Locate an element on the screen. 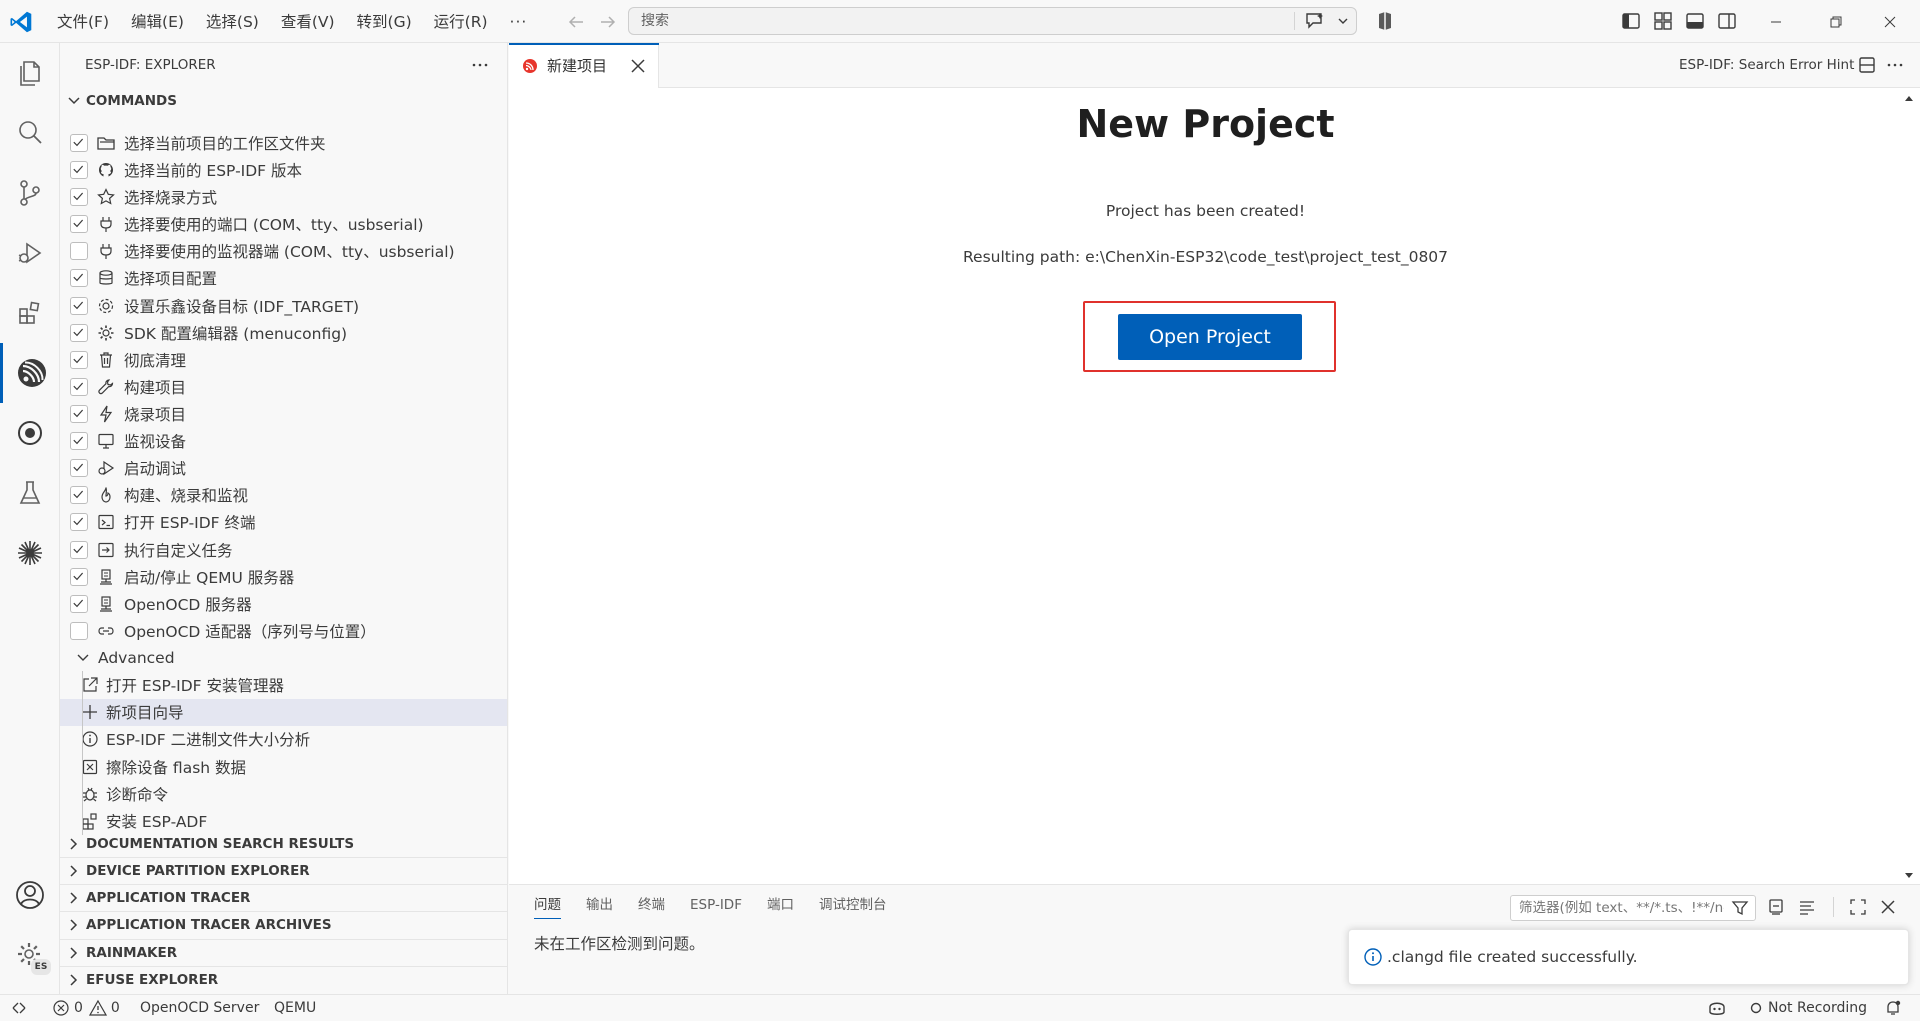 Image resolution: width=1920 pixels, height=1021 pixels. section-collapsed: DOCUMENTATION SEARCH RESULTS is located at coordinates (283, 843).